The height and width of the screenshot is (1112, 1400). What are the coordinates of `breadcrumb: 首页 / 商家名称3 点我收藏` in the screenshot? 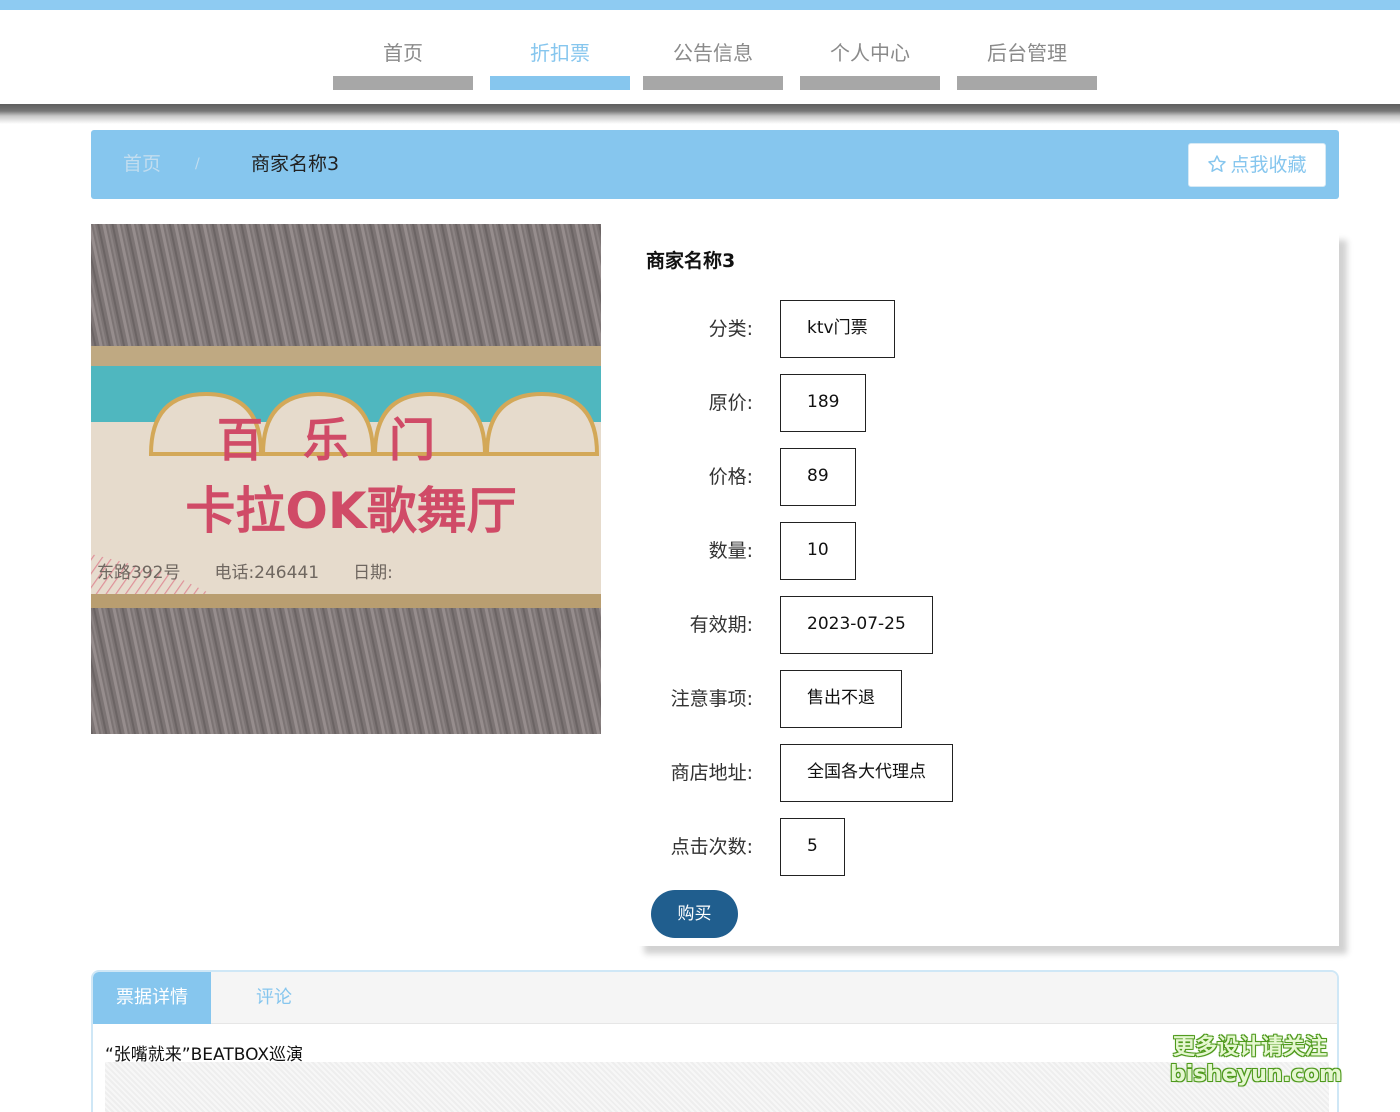 It's located at (715, 164).